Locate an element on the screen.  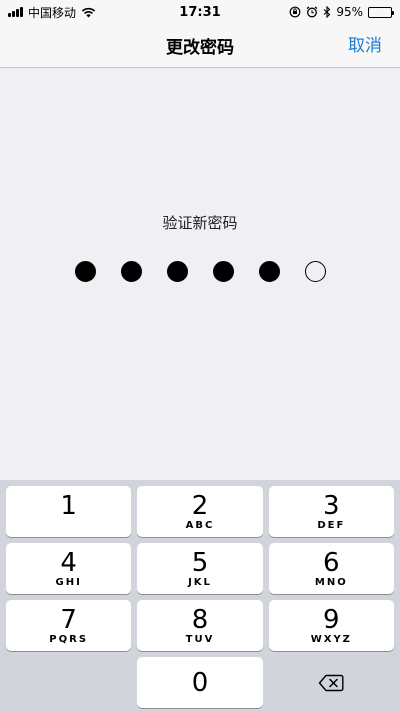
bluetooth-icon is located at coordinates (327, 12).